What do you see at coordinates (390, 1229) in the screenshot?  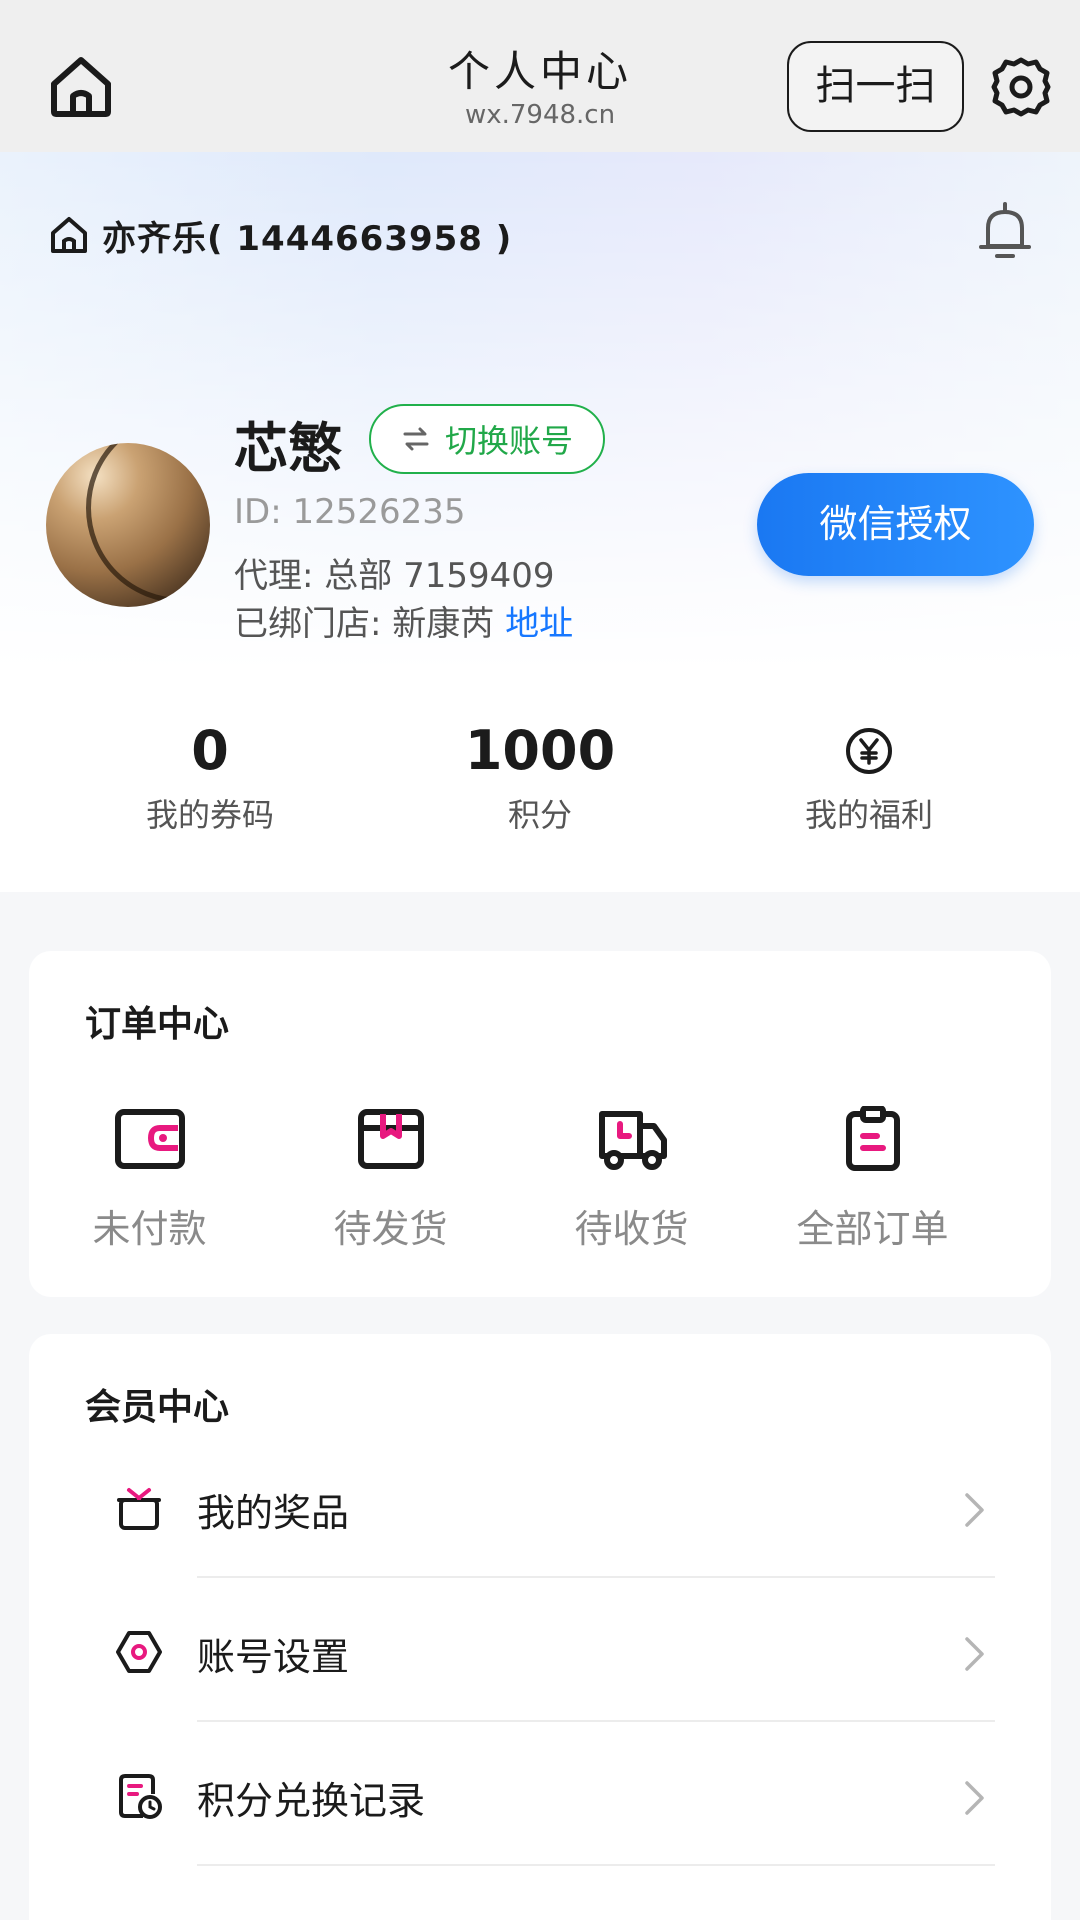 I see `order-label: 待发货` at bounding box center [390, 1229].